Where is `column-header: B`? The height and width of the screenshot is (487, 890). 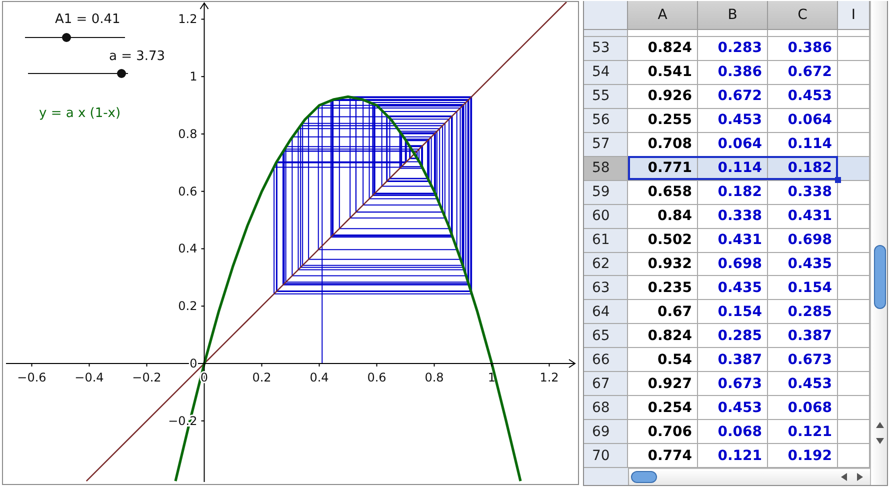
column-header: B is located at coordinates (733, 15).